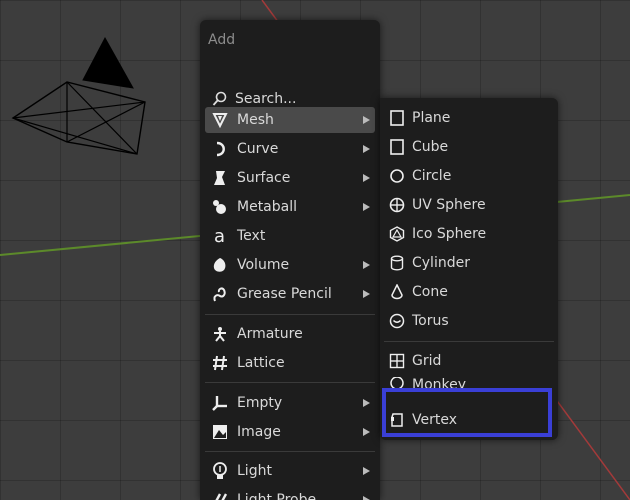  What do you see at coordinates (290, 403) in the screenshot?
I see `menu-item-empty: Empty` at bounding box center [290, 403].